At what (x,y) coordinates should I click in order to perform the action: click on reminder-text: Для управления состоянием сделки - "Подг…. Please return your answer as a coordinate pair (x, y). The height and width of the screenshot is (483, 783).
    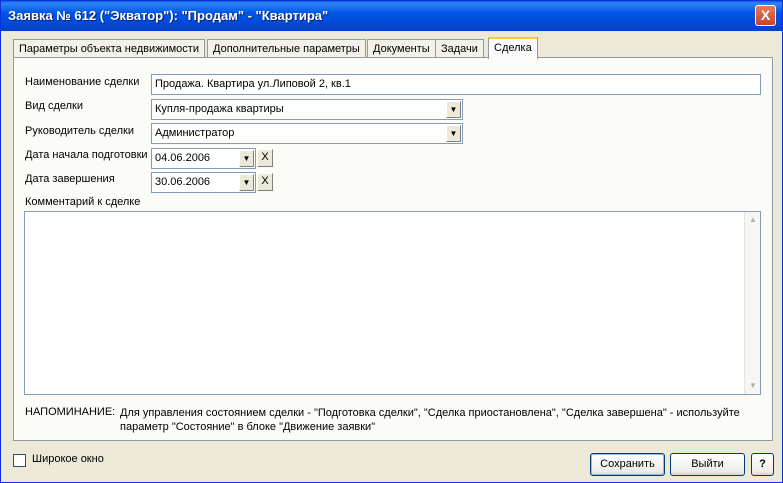
    Looking at the image, I should click on (430, 420).